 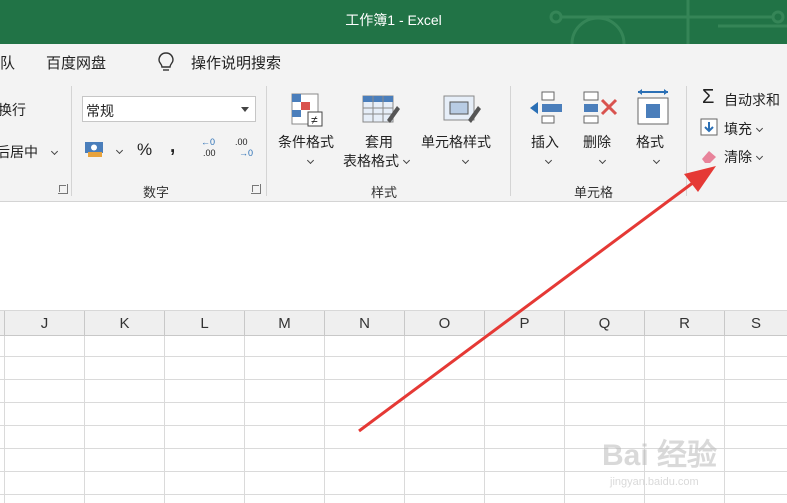 What do you see at coordinates (393, 22) in the screenshot?
I see `title-bar: 工作簿1 - Excel` at bounding box center [393, 22].